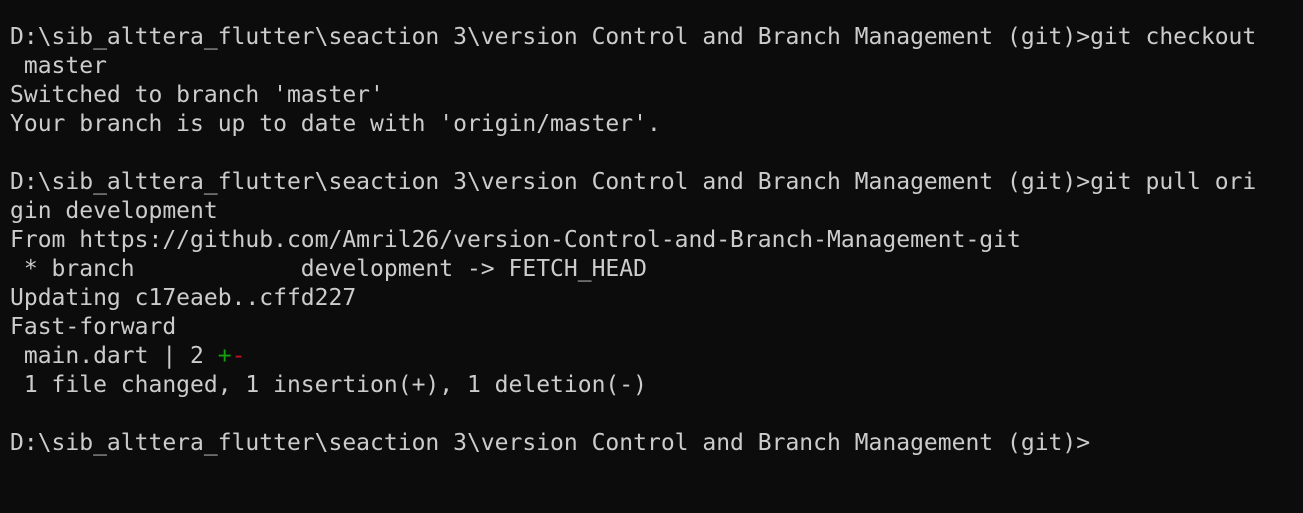 This screenshot has width=1303, height=513. Describe the element at coordinates (114, 211) in the screenshot. I see `command-line-pull-wrap: gin development` at that location.